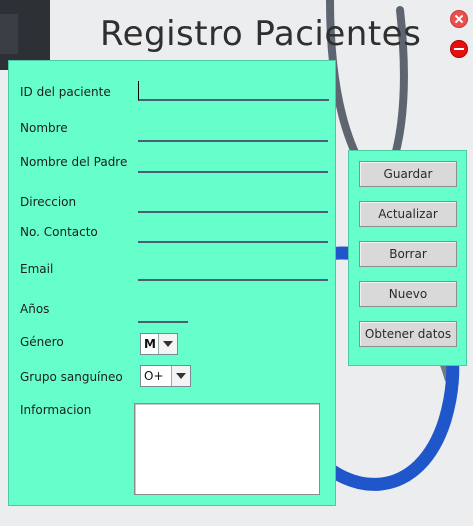 The image size is (473, 526). I want to click on label-email: Email, so click(37, 269).